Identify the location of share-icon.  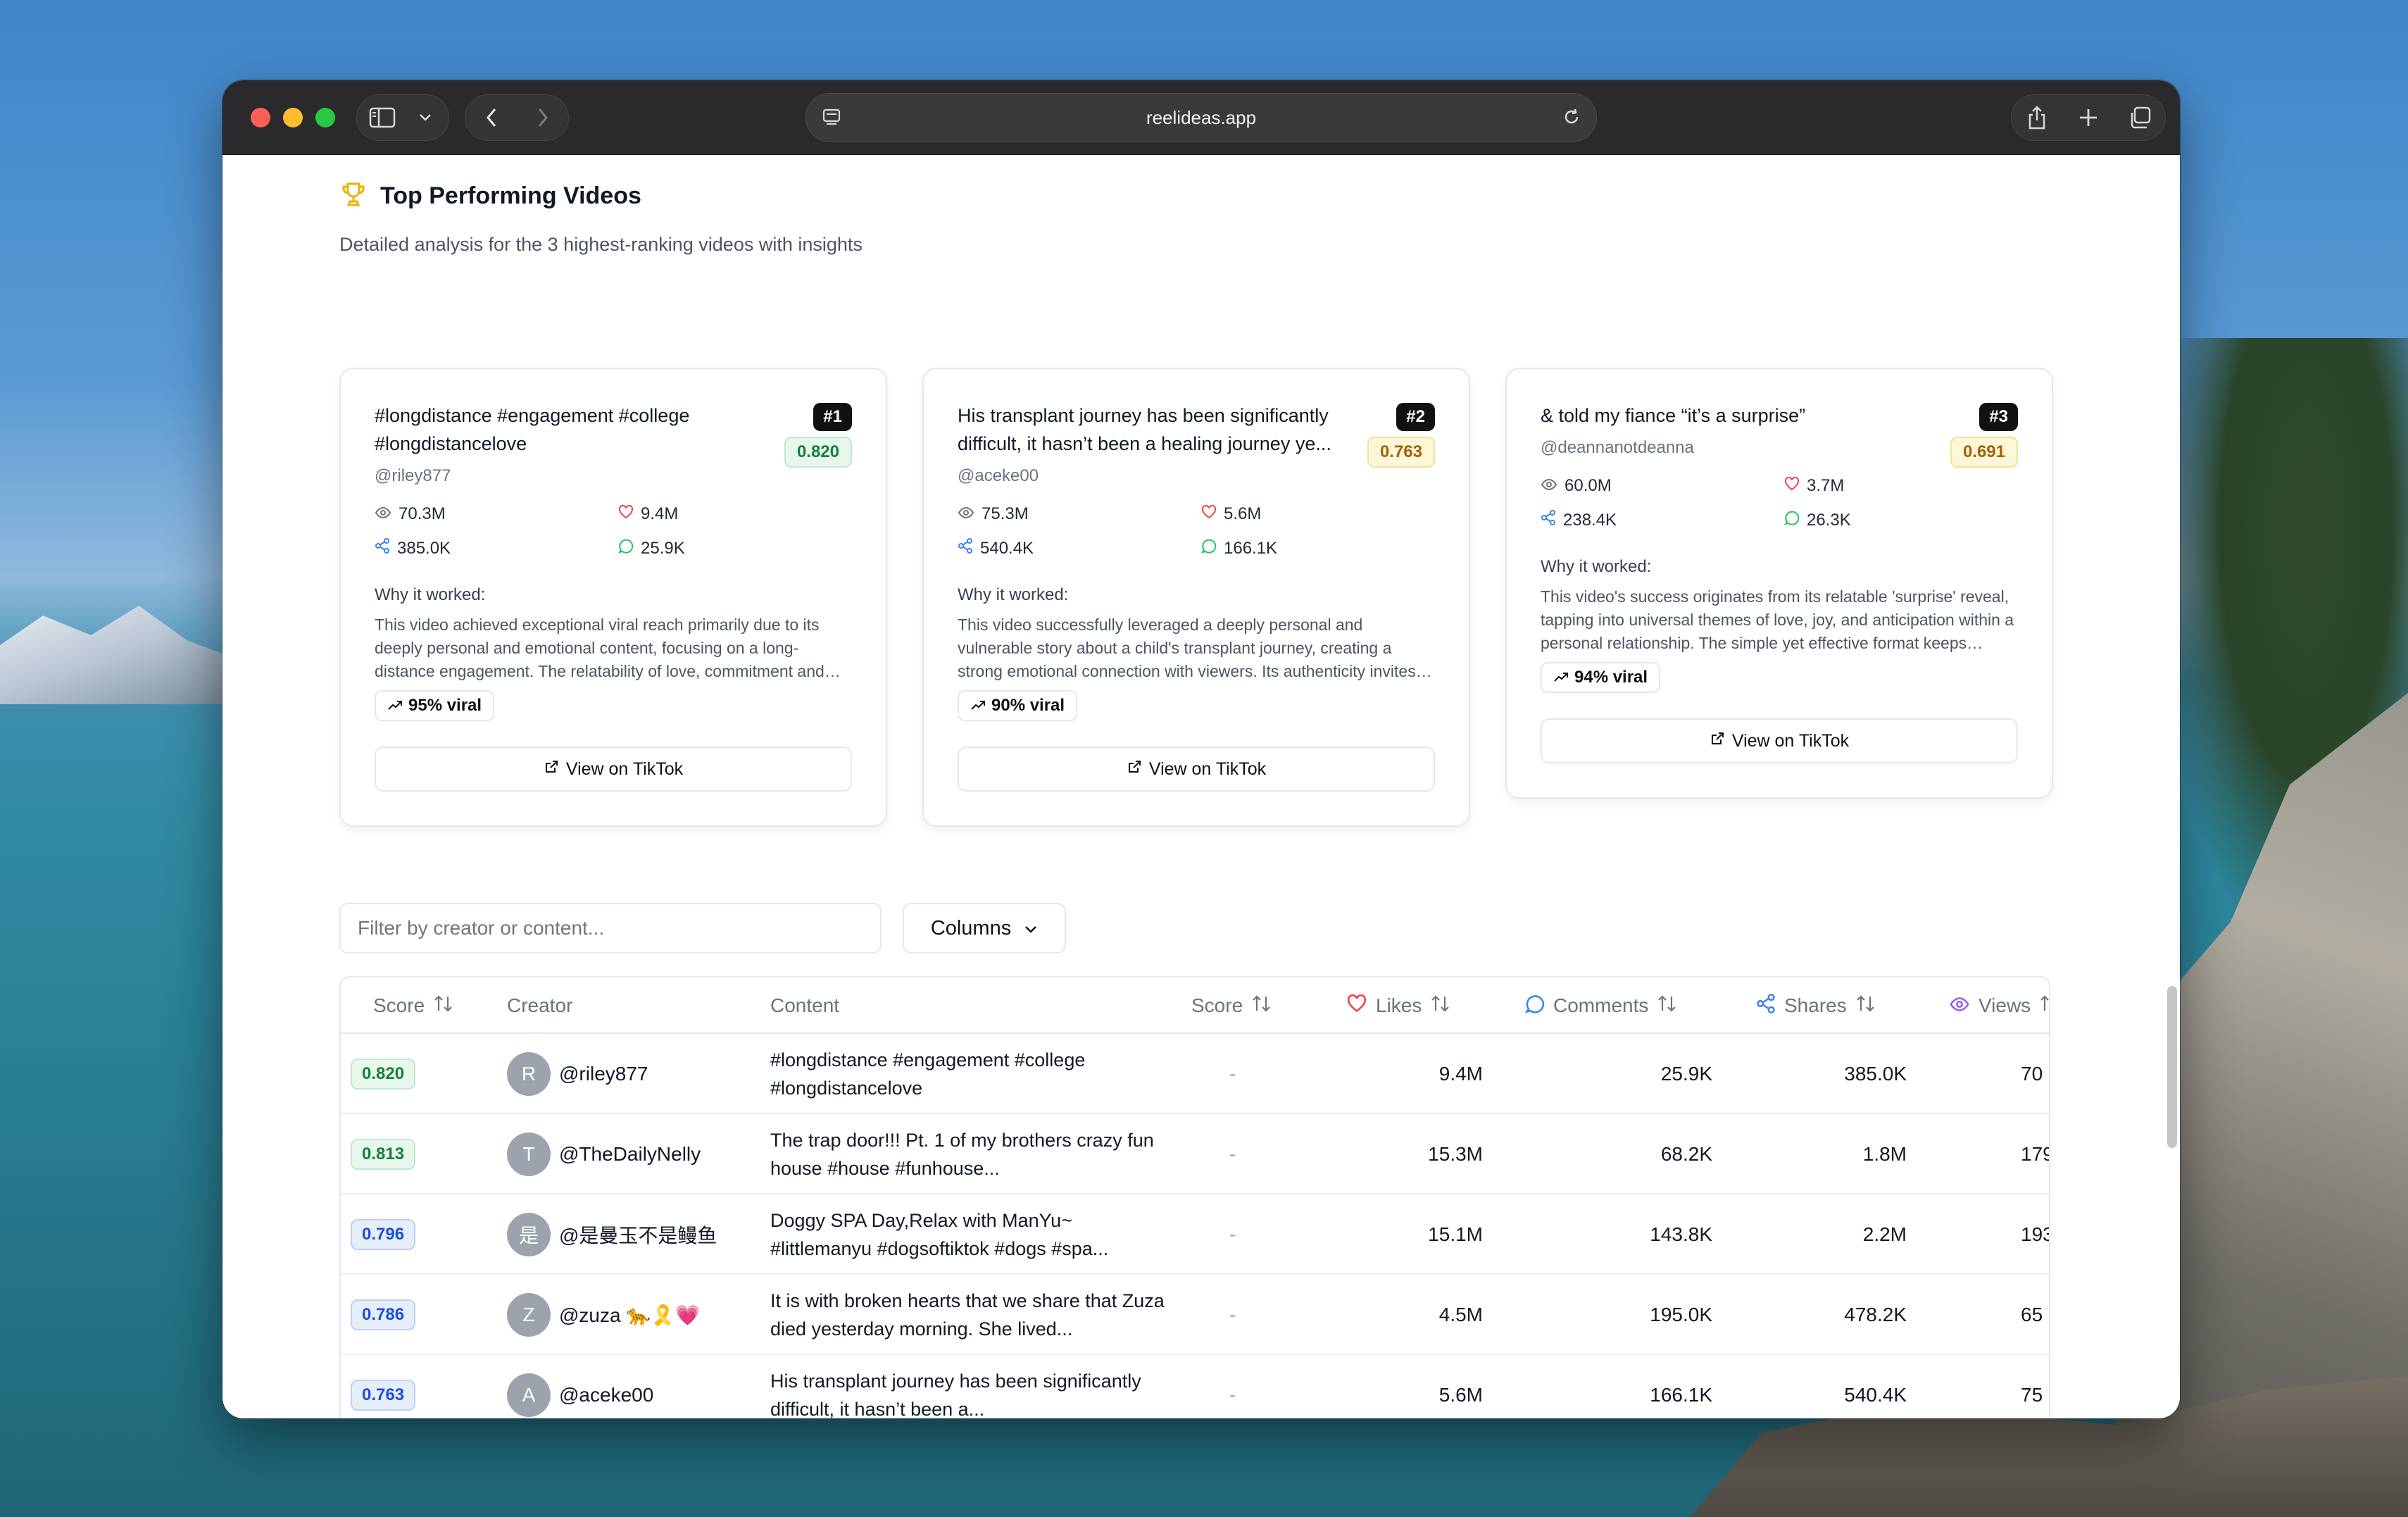
(2037, 117).